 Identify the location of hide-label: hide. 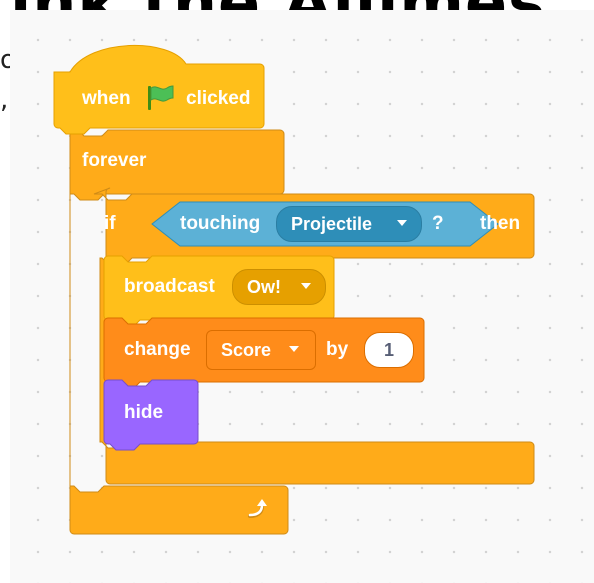
(144, 412).